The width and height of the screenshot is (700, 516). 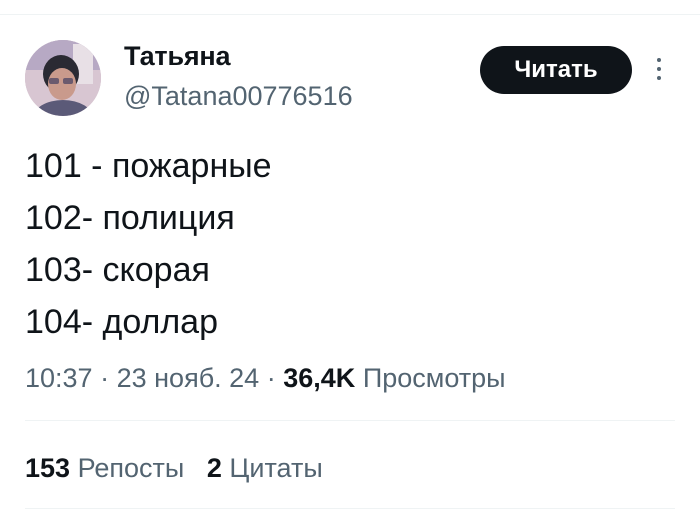 I want to click on avatar, so click(x=63, y=78).